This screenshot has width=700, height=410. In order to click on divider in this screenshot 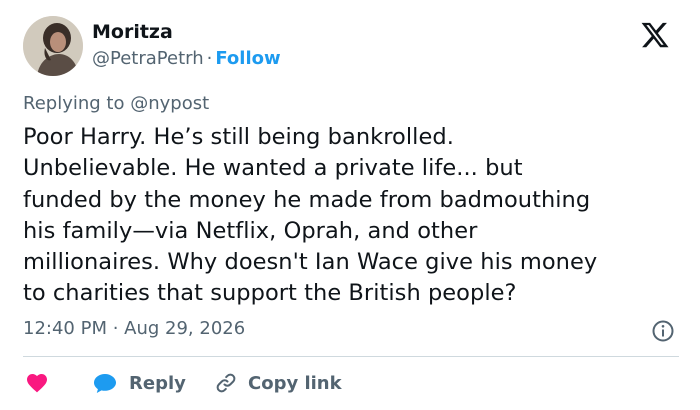, I will do `click(351, 356)`.